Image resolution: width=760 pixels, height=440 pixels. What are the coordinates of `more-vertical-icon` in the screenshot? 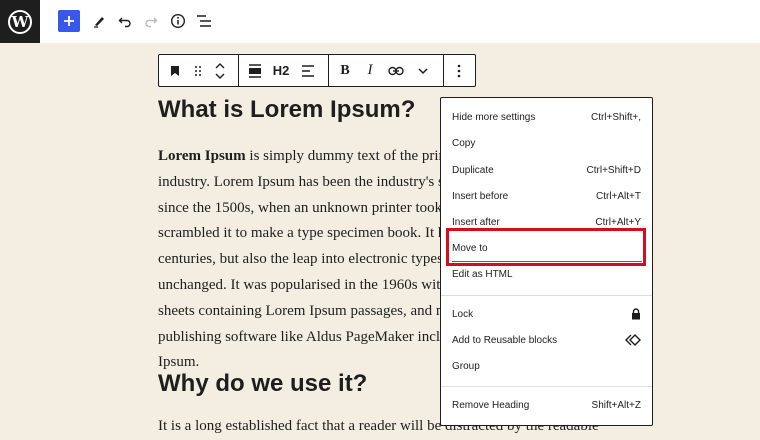 It's located at (459, 70).